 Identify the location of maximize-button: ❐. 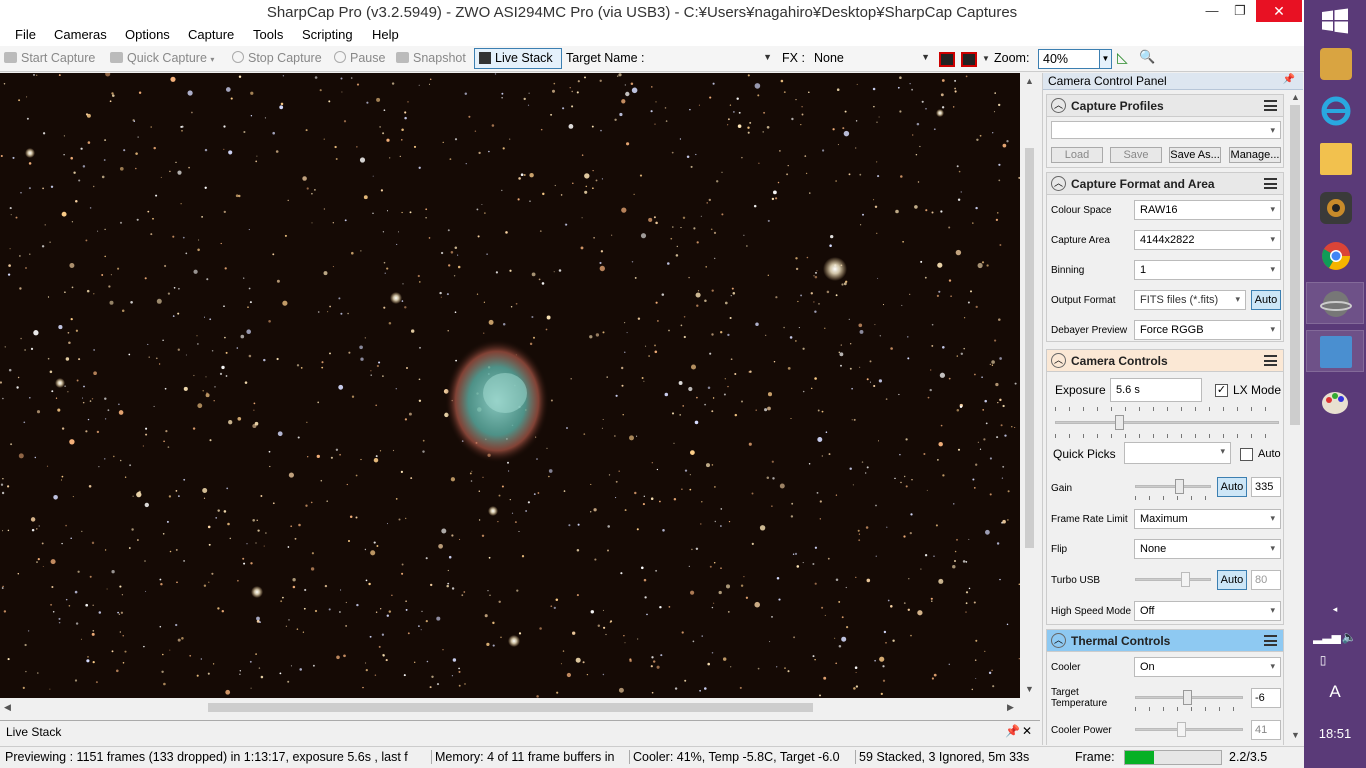
(1240, 11).